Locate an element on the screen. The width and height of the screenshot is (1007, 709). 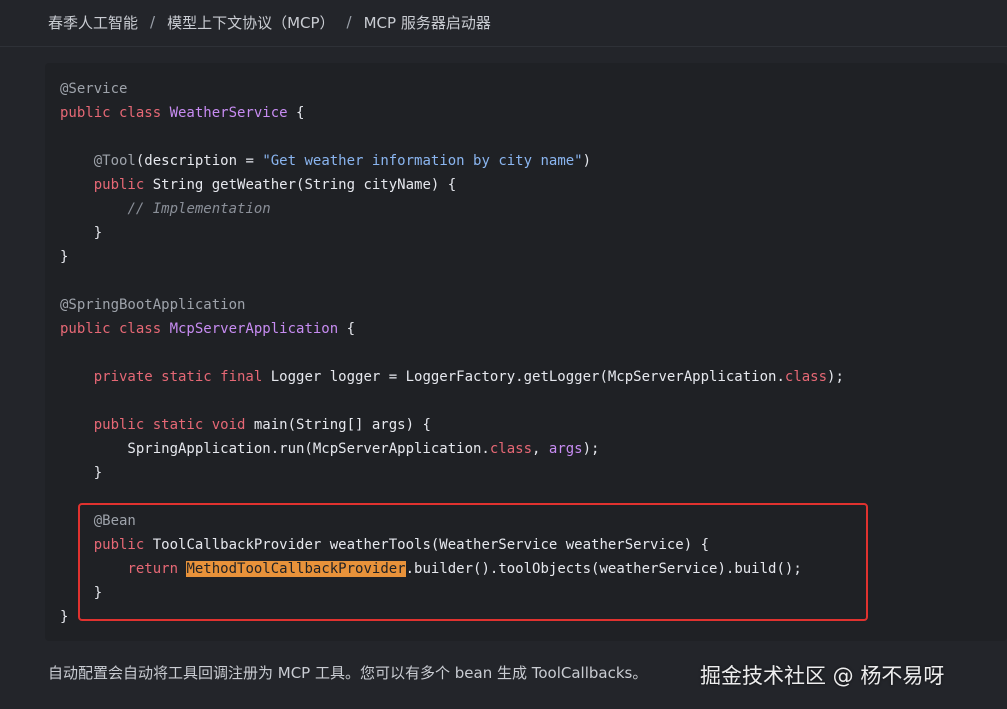
code-token: WeatherService is located at coordinates (228, 113).